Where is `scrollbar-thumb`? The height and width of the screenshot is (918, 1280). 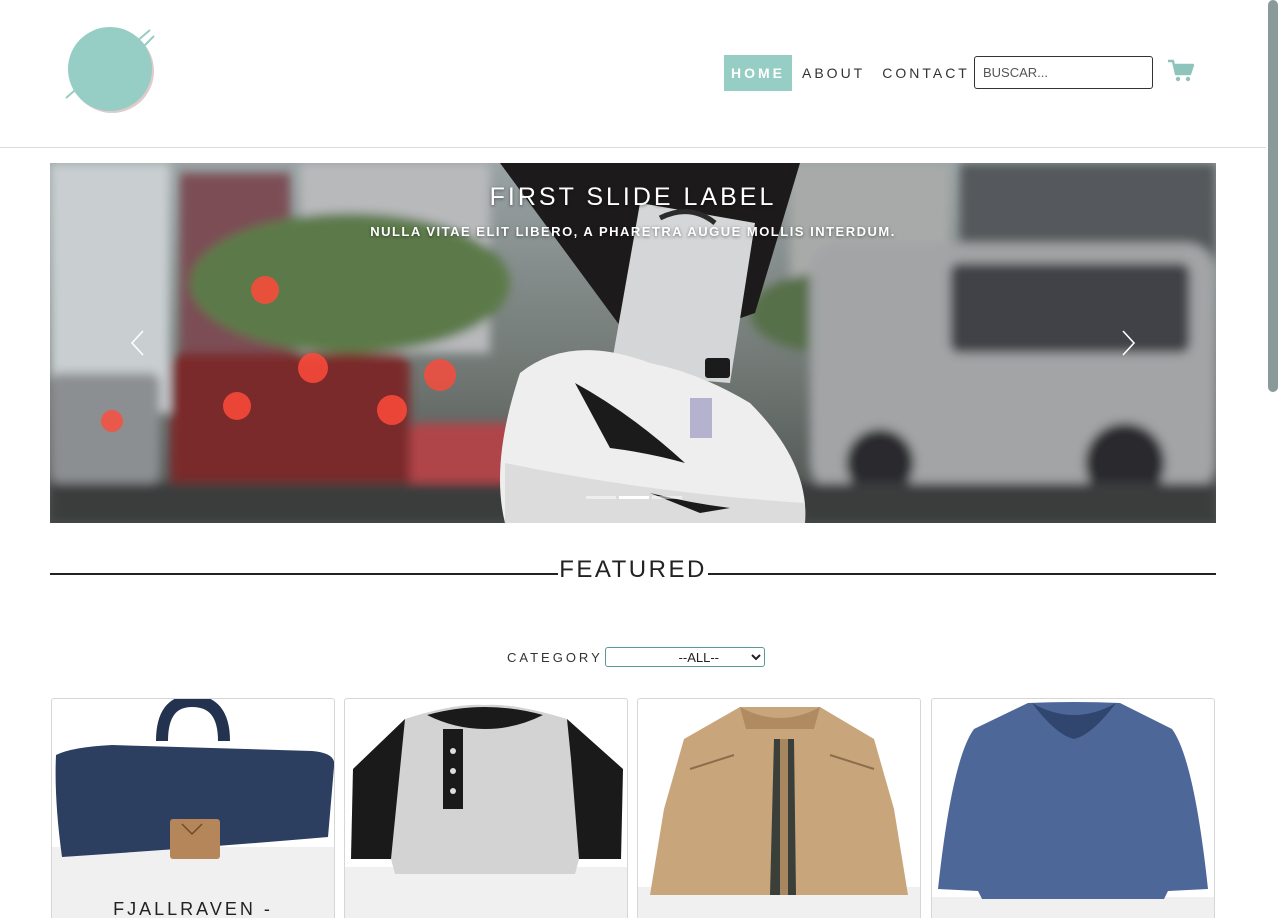
scrollbar-thumb is located at coordinates (1273, 196).